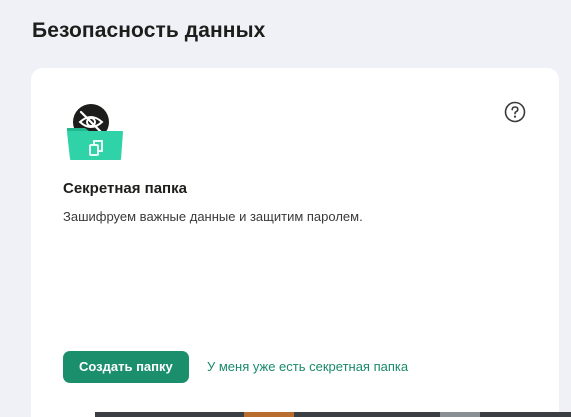  Describe the element at coordinates (126, 367) in the screenshot. I see `create-folder-button: Создать папку` at that location.